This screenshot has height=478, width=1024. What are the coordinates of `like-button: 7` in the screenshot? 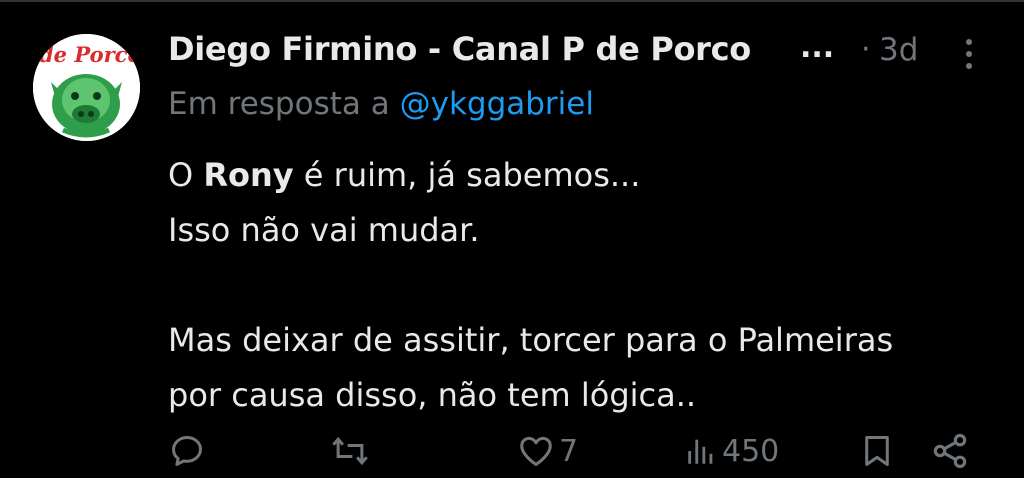 It's located at (547, 451).